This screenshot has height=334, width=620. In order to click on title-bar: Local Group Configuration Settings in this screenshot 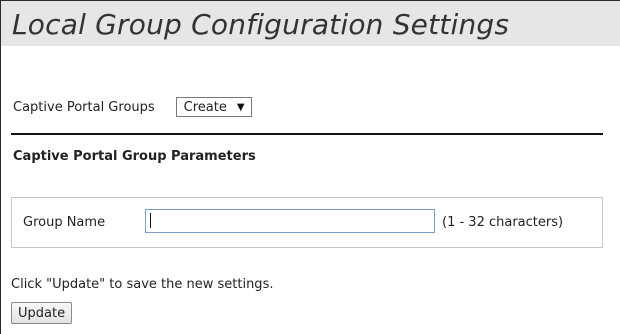, I will do `click(310, 23)`.